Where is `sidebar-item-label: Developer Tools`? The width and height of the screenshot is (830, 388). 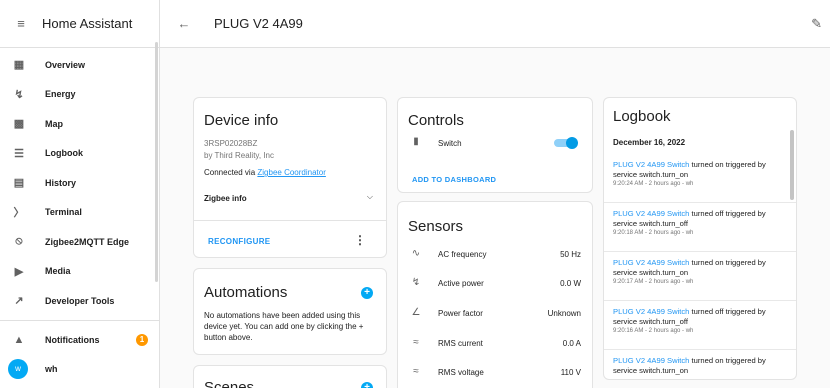 sidebar-item-label: Developer Tools is located at coordinates (80, 300).